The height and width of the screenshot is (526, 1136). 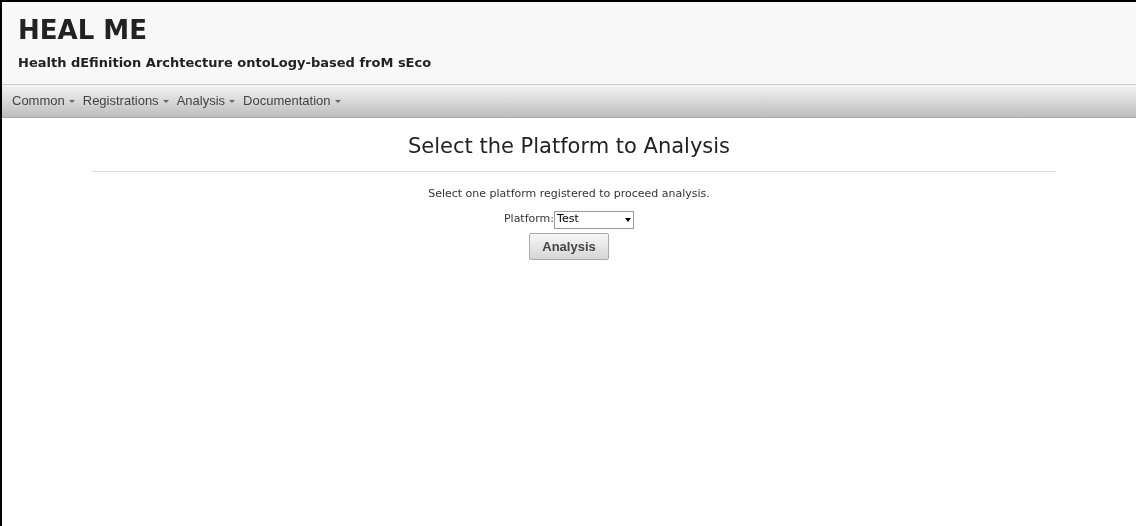 What do you see at coordinates (594, 219) in the screenshot?
I see `platform-select: Test` at bounding box center [594, 219].